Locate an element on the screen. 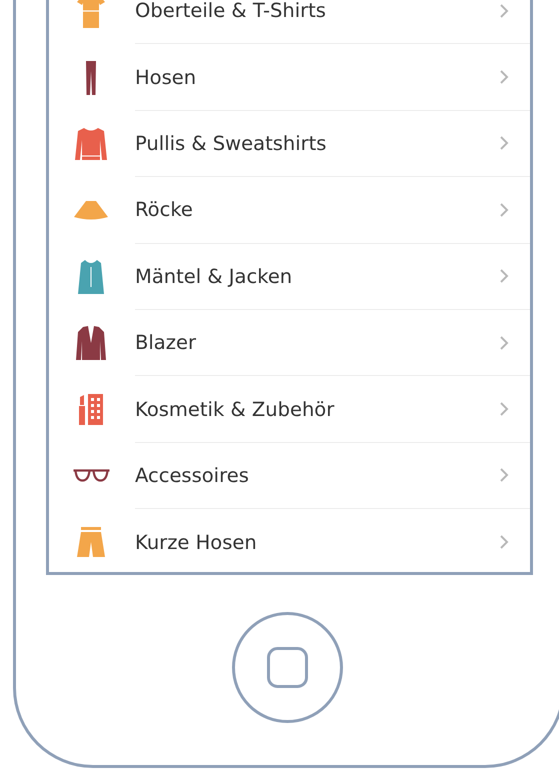 This screenshot has width=559, height=769. square-icon is located at coordinates (287, 667).